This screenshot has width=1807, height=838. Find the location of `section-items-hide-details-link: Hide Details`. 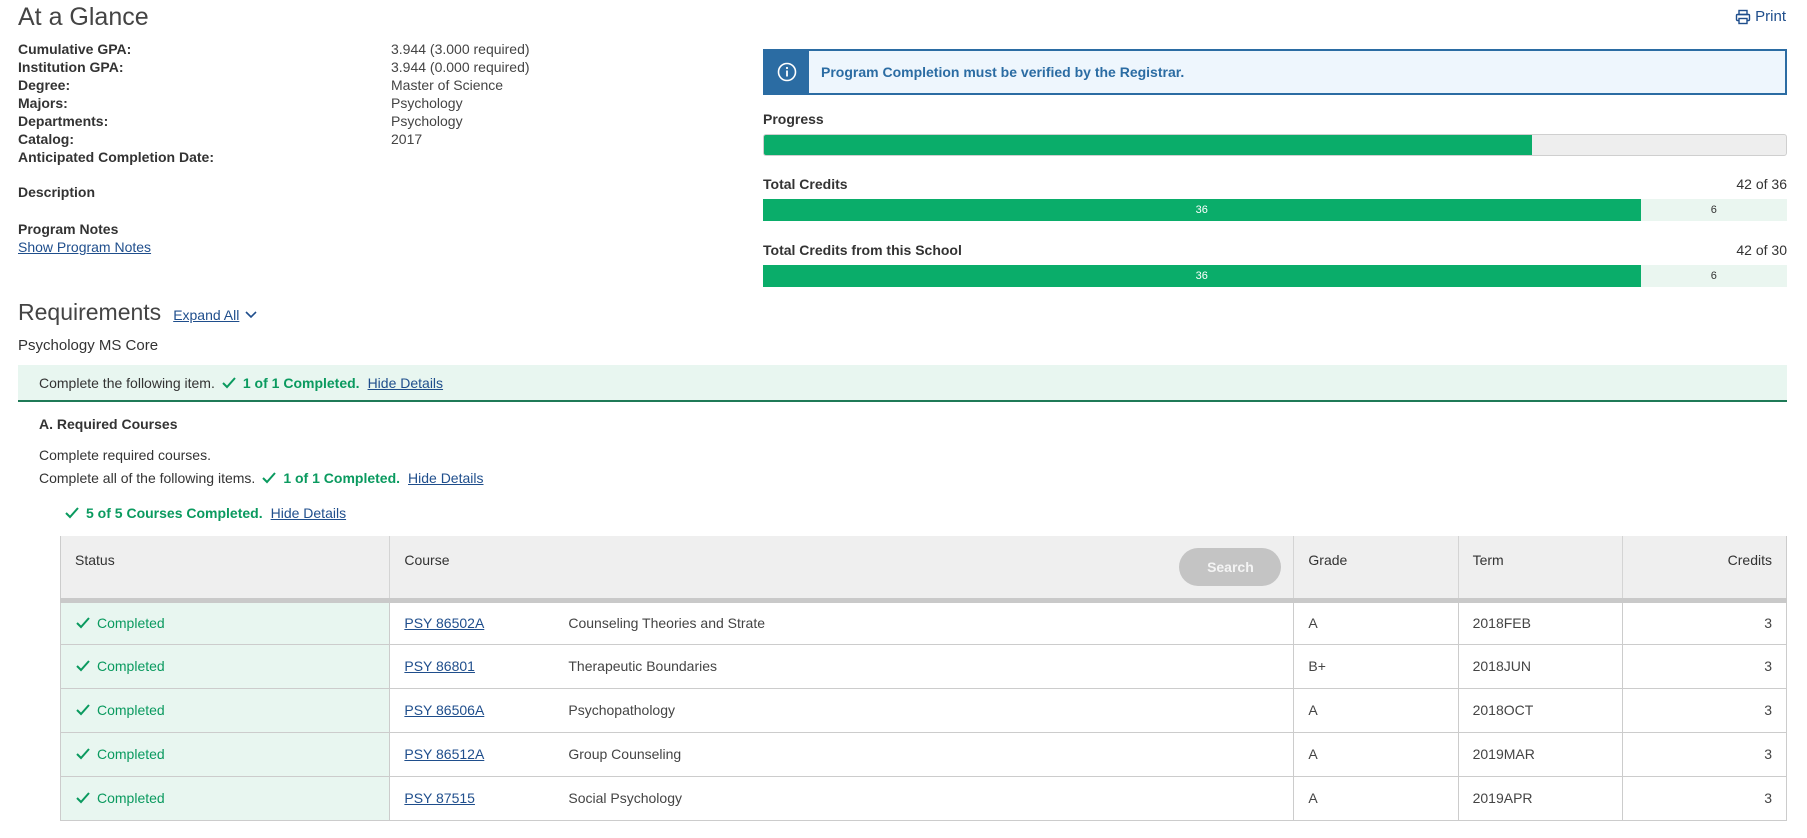

section-items-hide-details-link: Hide Details is located at coordinates (445, 478).